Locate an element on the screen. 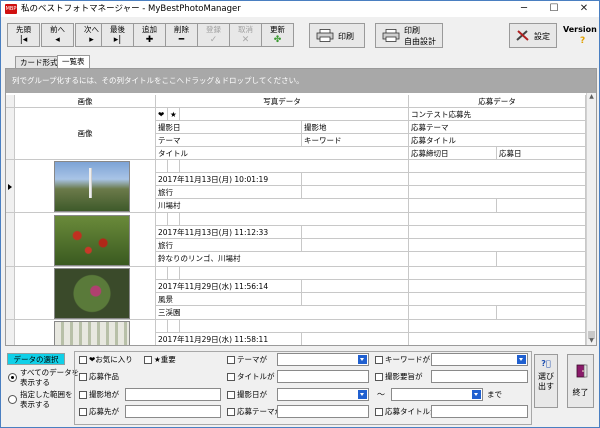 The width and height of the screenshot is (600, 428). group-by-bar: 列でグループ化するには、その列タイトルをここへドラッグ＆ドロップしてください。 is located at coordinates (301, 81).